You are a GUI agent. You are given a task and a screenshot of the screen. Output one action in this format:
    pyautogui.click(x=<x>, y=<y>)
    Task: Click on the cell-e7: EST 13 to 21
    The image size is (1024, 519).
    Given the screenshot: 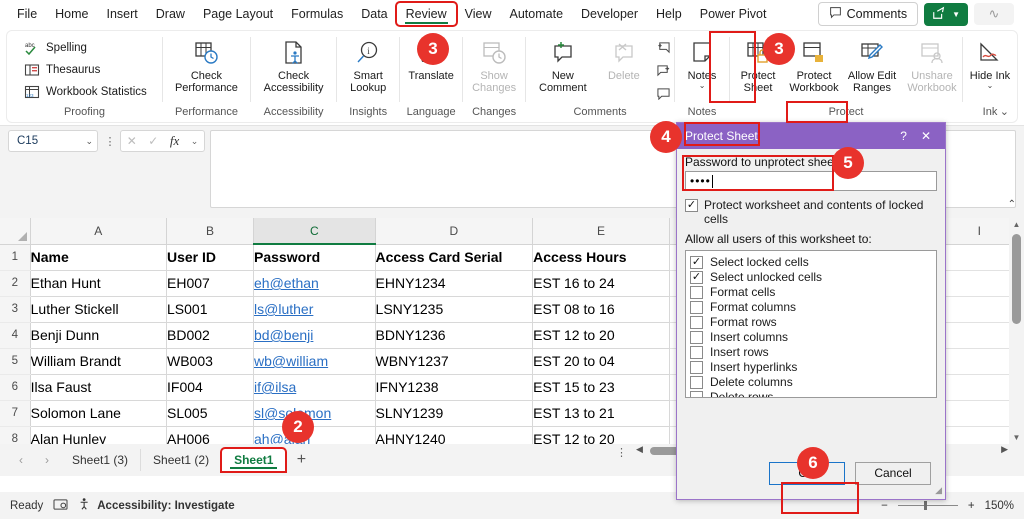 What is the action you would take?
    pyautogui.click(x=601, y=413)
    